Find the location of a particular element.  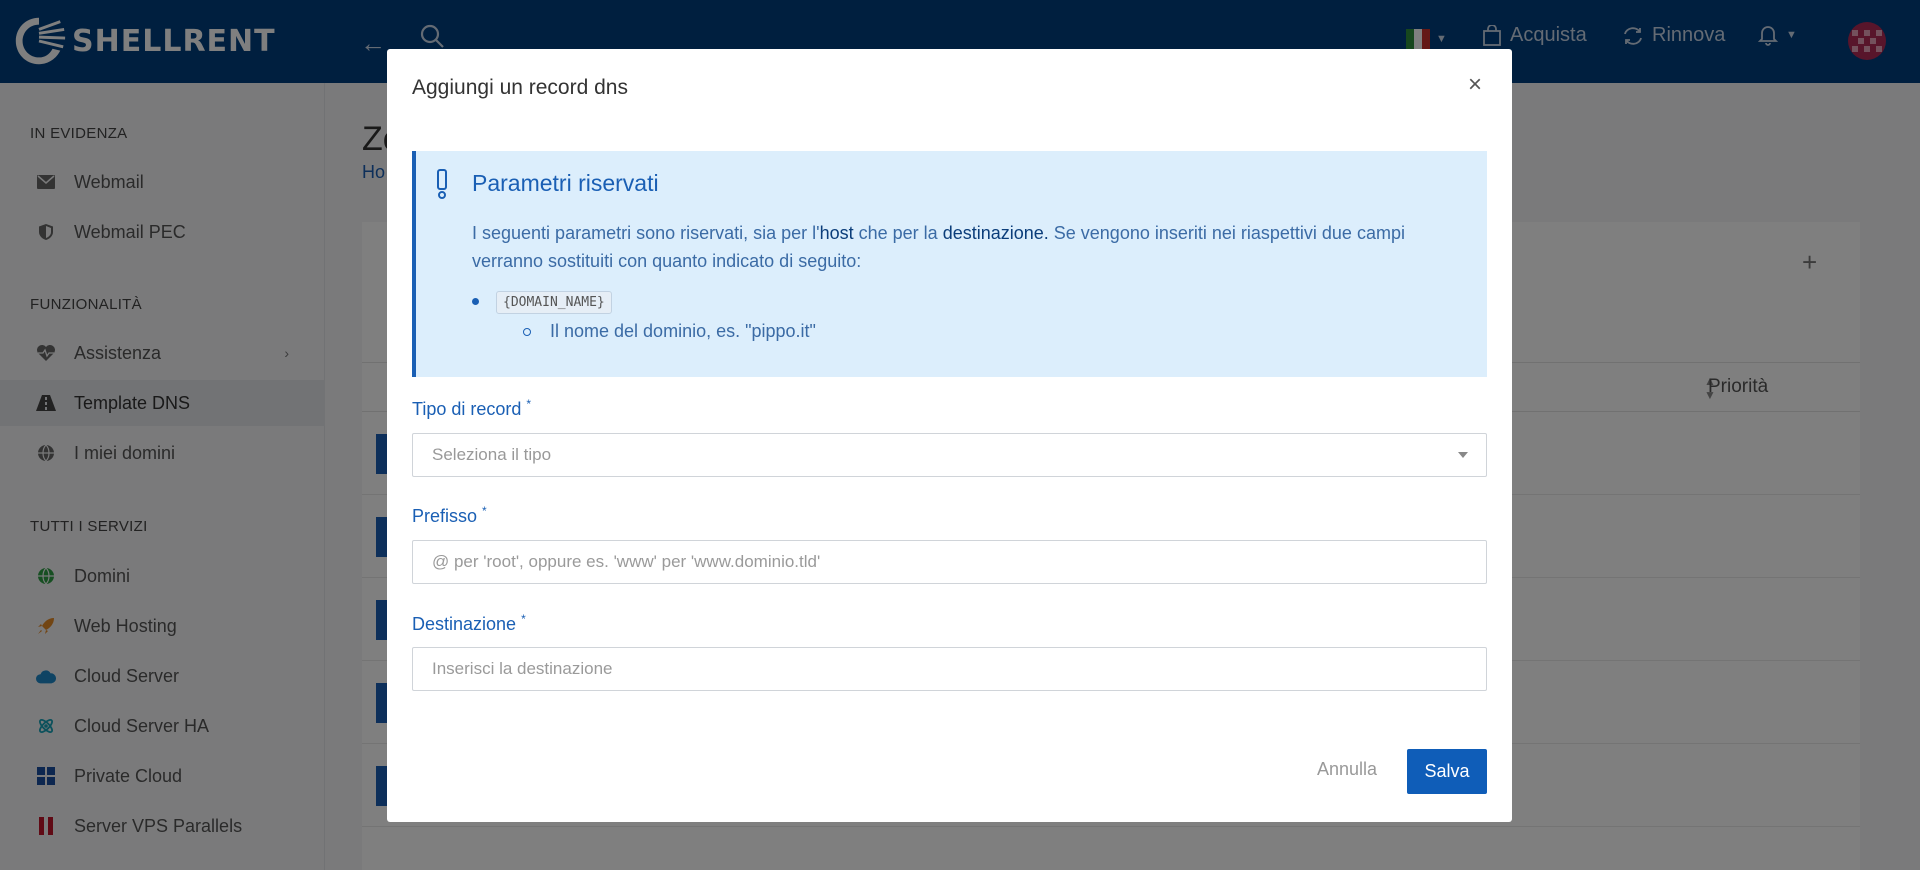

prefix-label: Prefisso * is located at coordinates (449, 515).